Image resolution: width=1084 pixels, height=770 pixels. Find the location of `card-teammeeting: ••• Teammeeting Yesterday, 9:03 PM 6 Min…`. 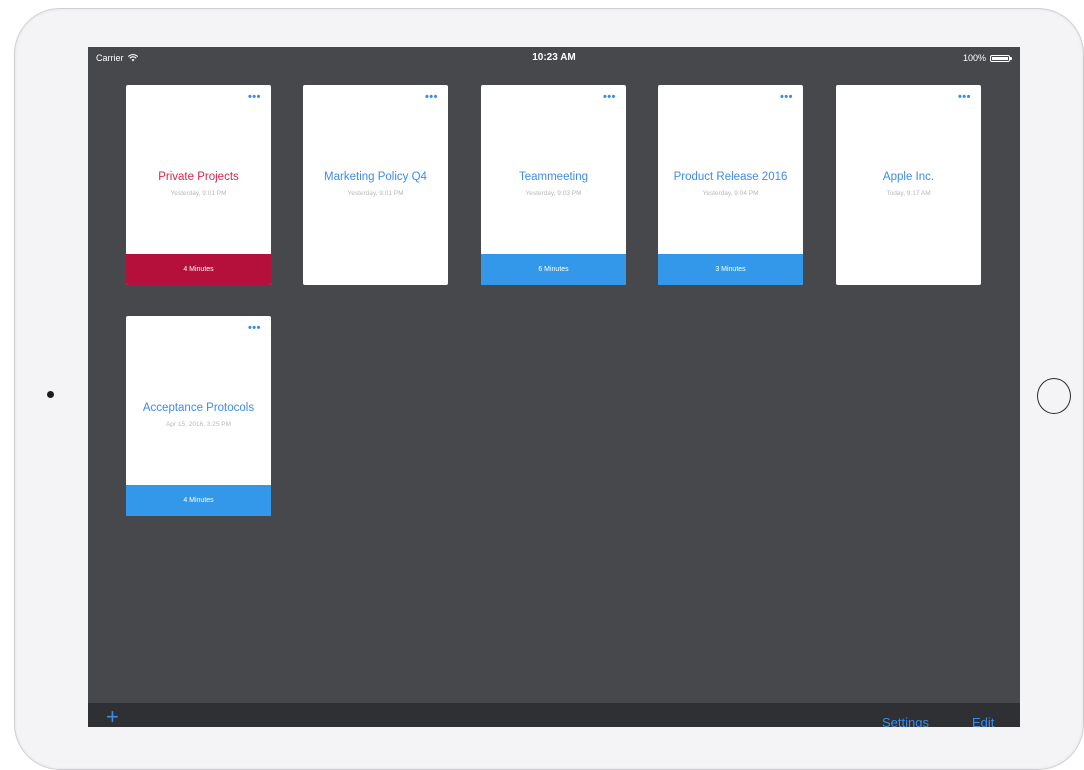

card-teammeeting: ••• Teammeeting Yesterday, 9:03 PM 6 Min… is located at coordinates (553, 185).